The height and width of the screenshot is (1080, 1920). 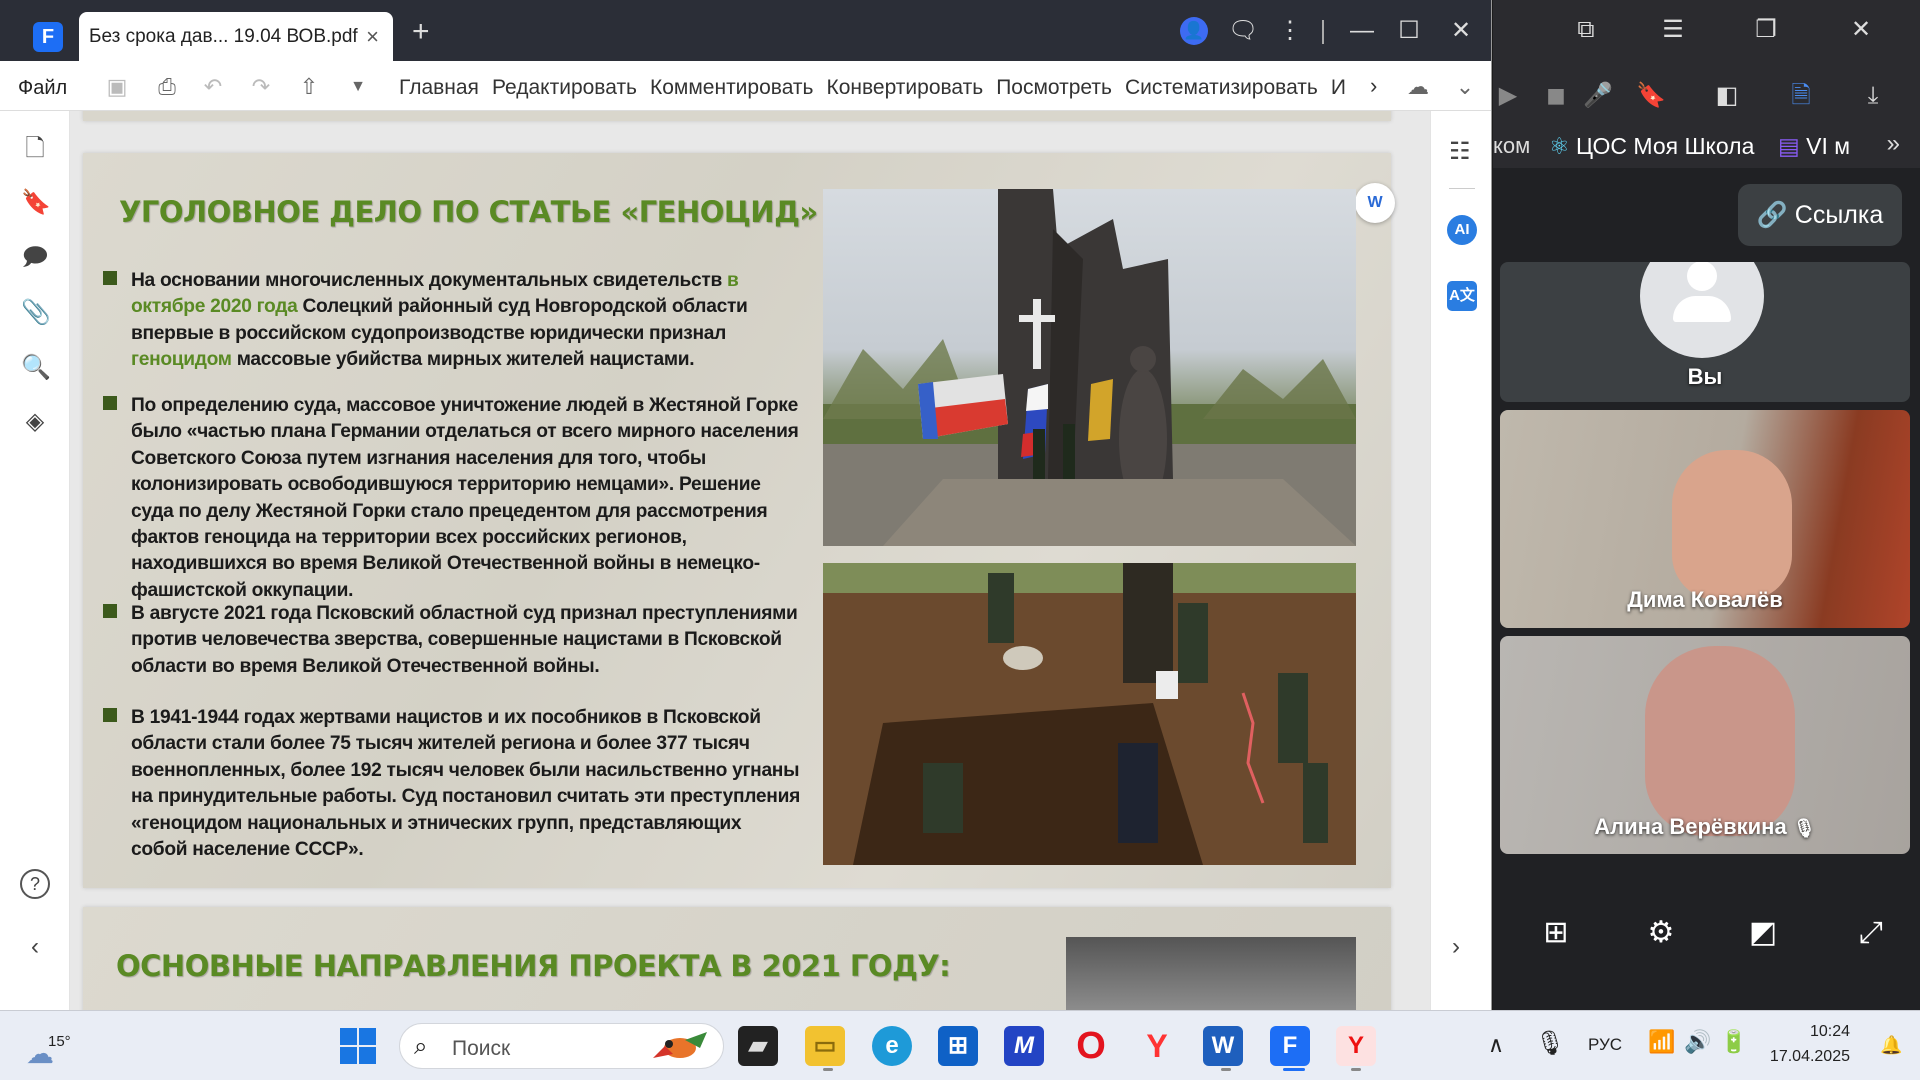 I want to click on ai-assistant-icon: AI, so click(x=1462, y=230).